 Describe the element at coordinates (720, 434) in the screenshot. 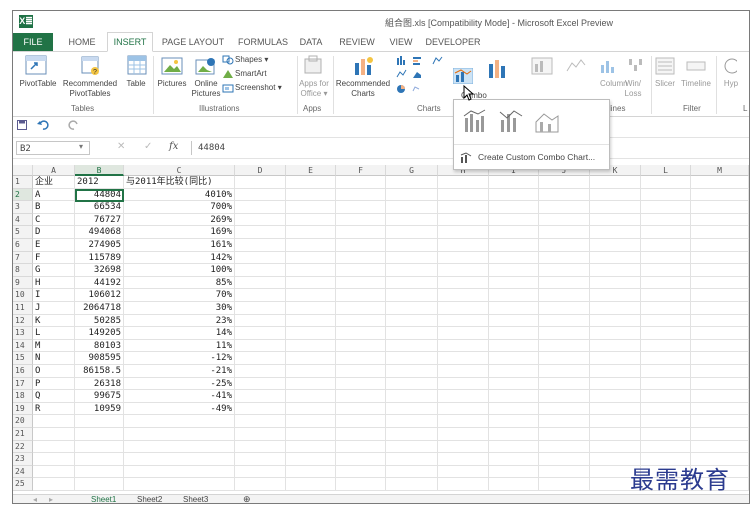

I see `cell-m21` at that location.